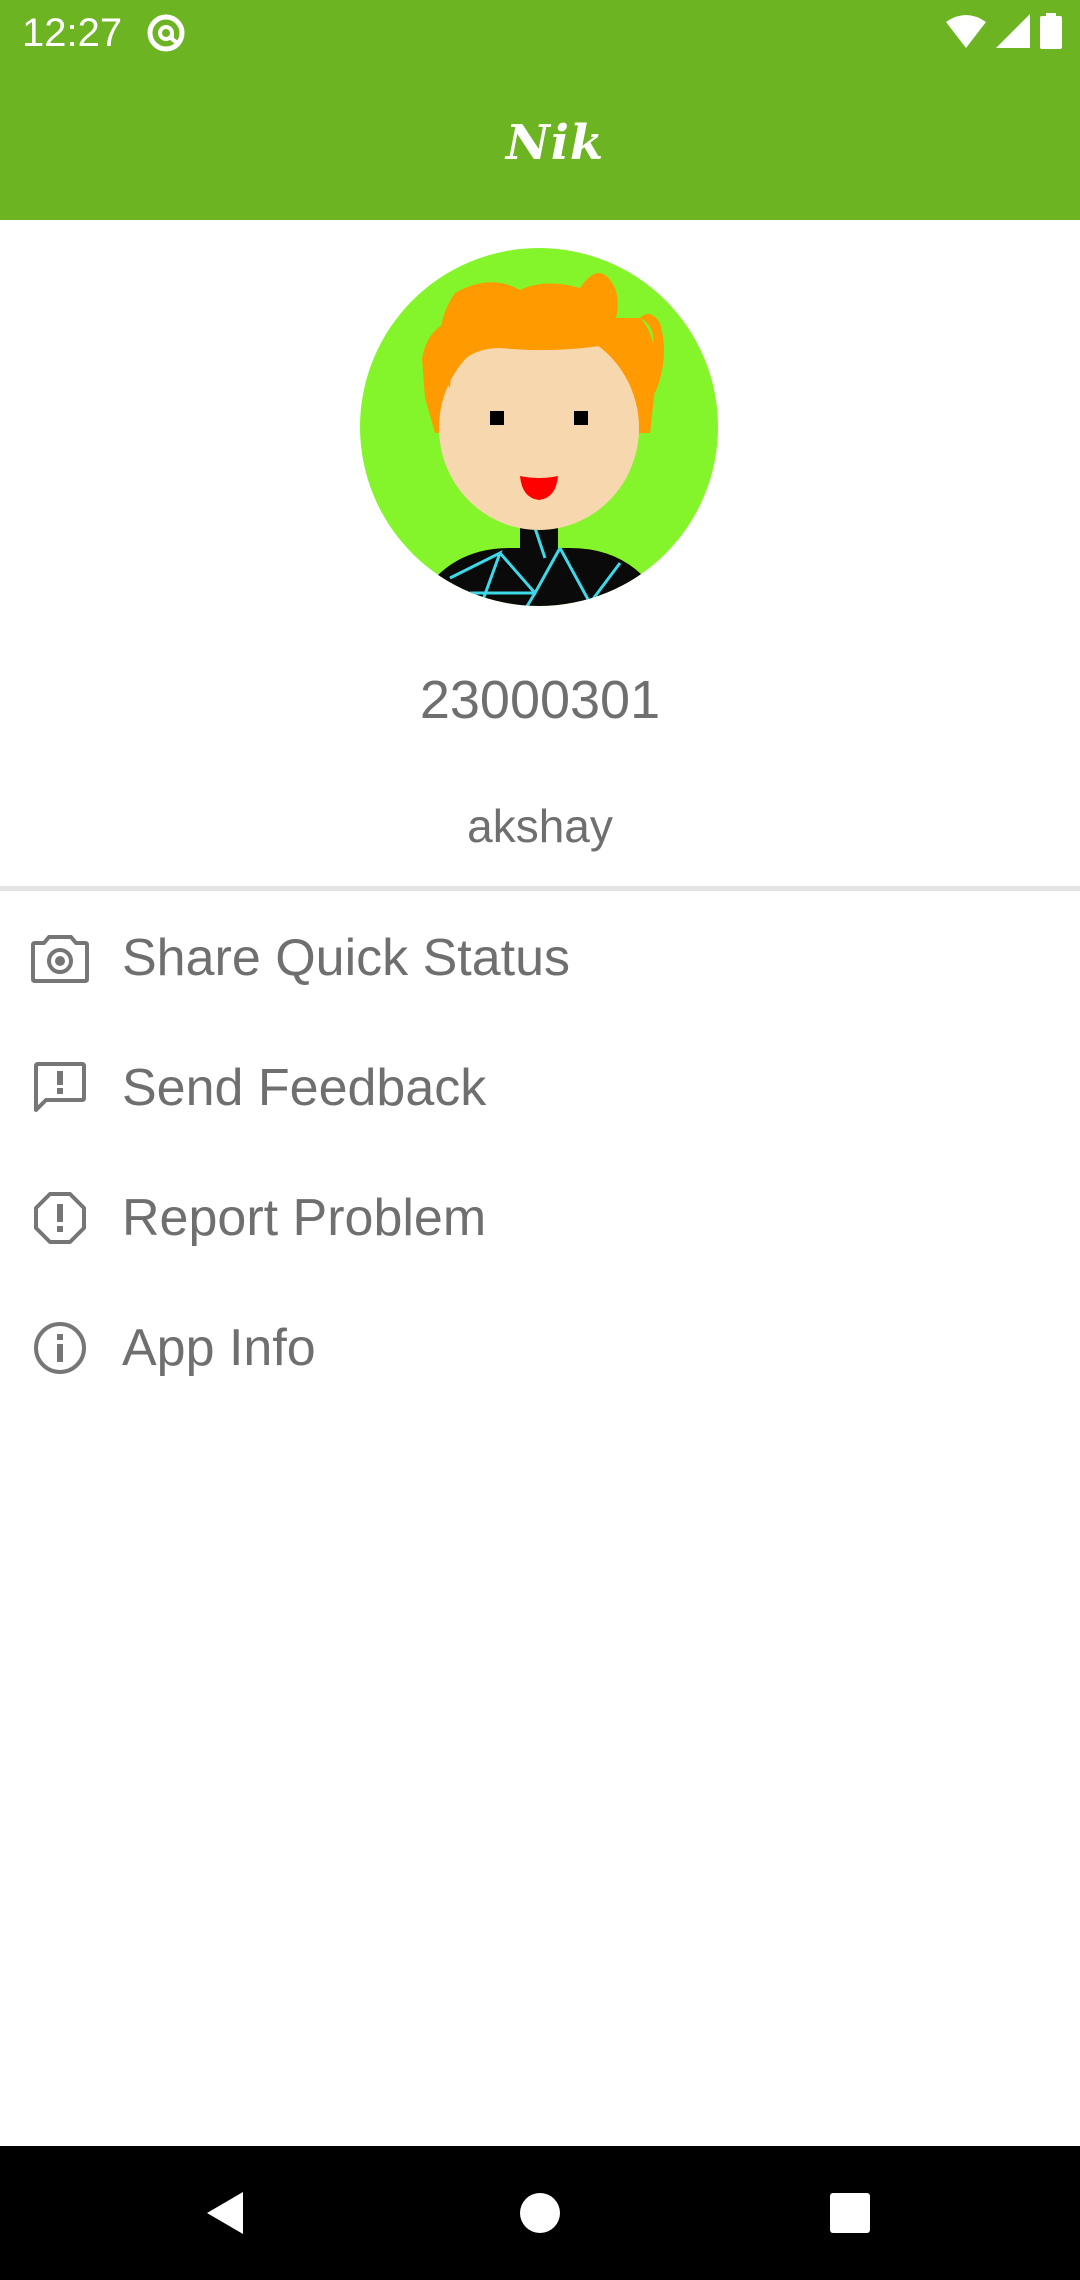  Describe the element at coordinates (219, 1348) in the screenshot. I see `menu-item-label: App Info` at that location.